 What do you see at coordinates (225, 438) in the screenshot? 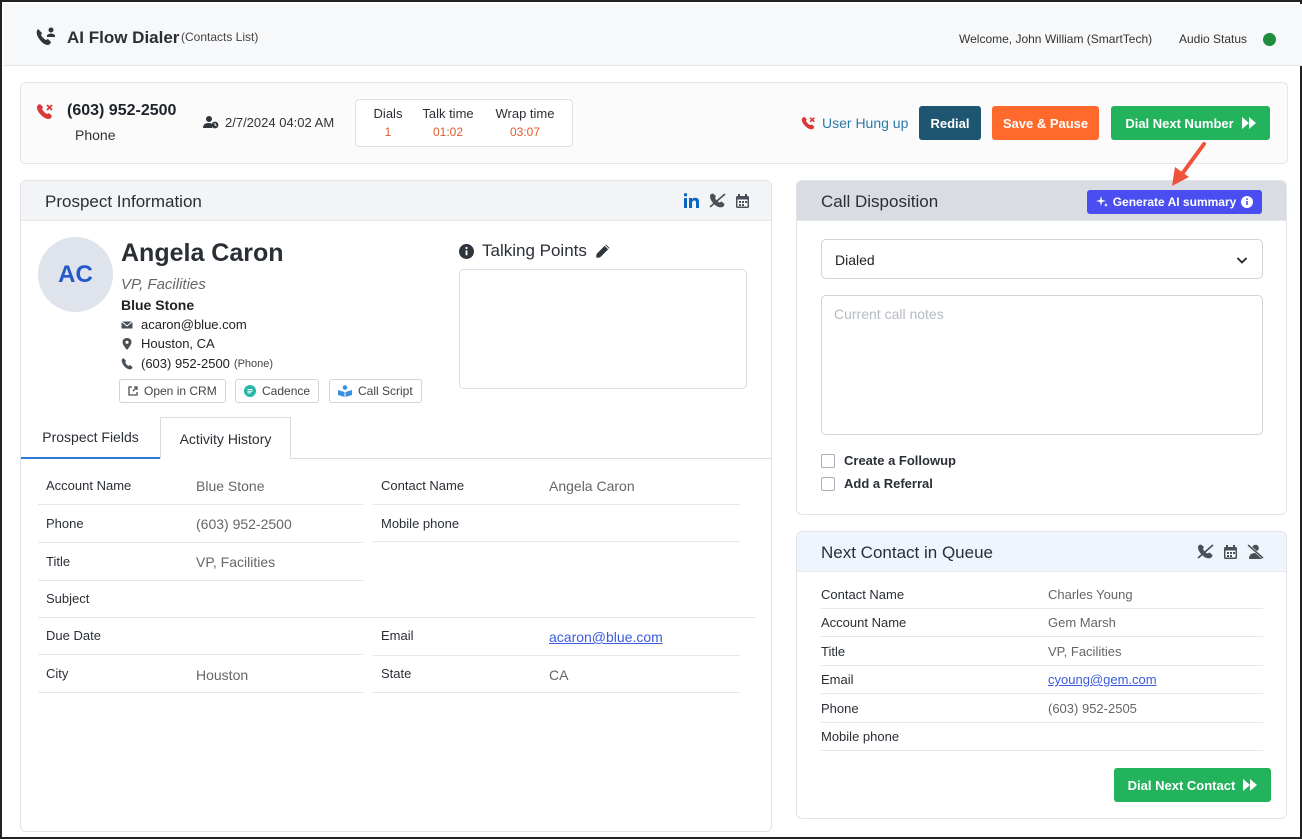
I see `tab-activity-history: Activity History` at bounding box center [225, 438].